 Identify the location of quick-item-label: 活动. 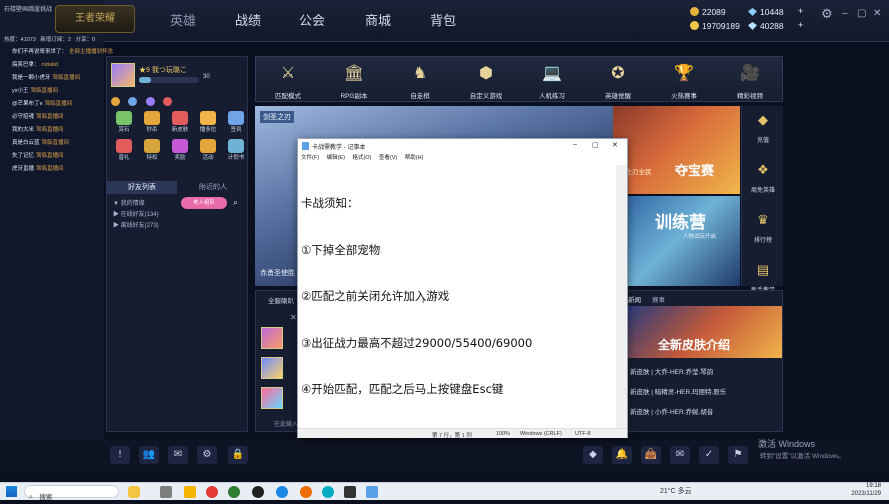
(208, 158).